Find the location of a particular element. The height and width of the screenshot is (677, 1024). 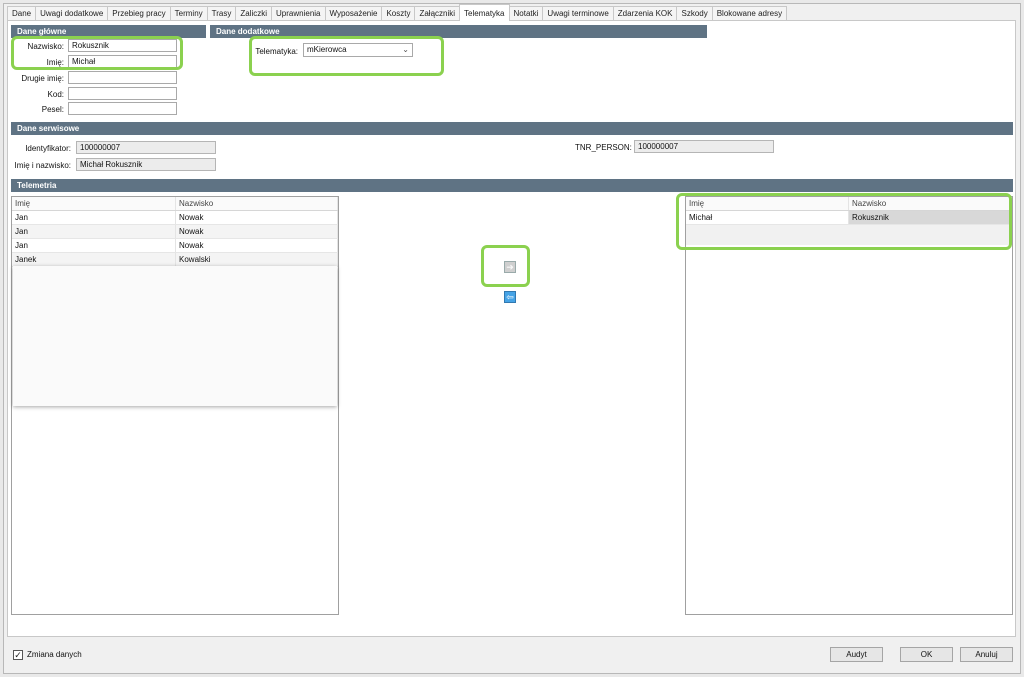

tab-dane: Dane is located at coordinates (22, 13).